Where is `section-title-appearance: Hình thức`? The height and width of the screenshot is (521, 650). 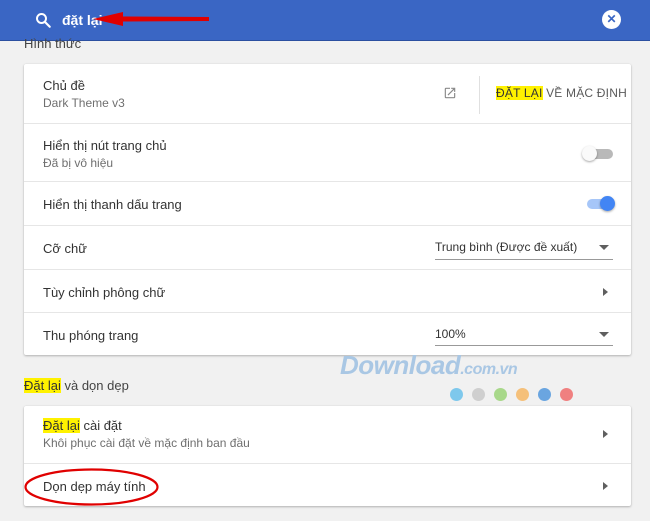 section-title-appearance: Hình thức is located at coordinates (53, 43).